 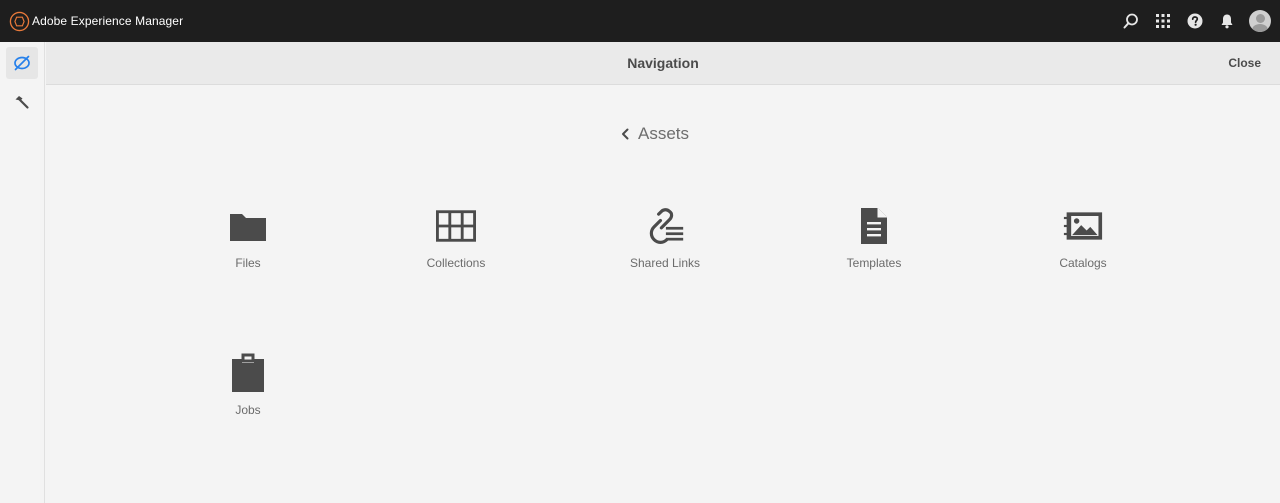 I want to click on tile-shared-links: Shared Links, so click(x=665, y=261).